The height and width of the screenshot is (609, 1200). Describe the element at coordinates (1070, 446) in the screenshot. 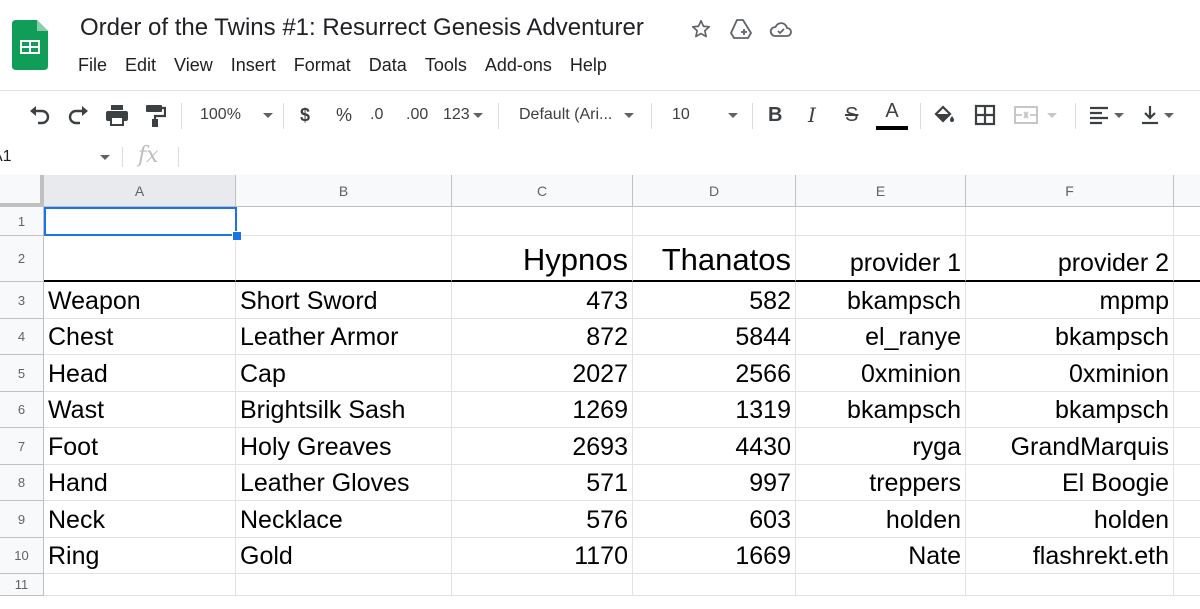

I see `cell-f7: GrandMarquis` at that location.